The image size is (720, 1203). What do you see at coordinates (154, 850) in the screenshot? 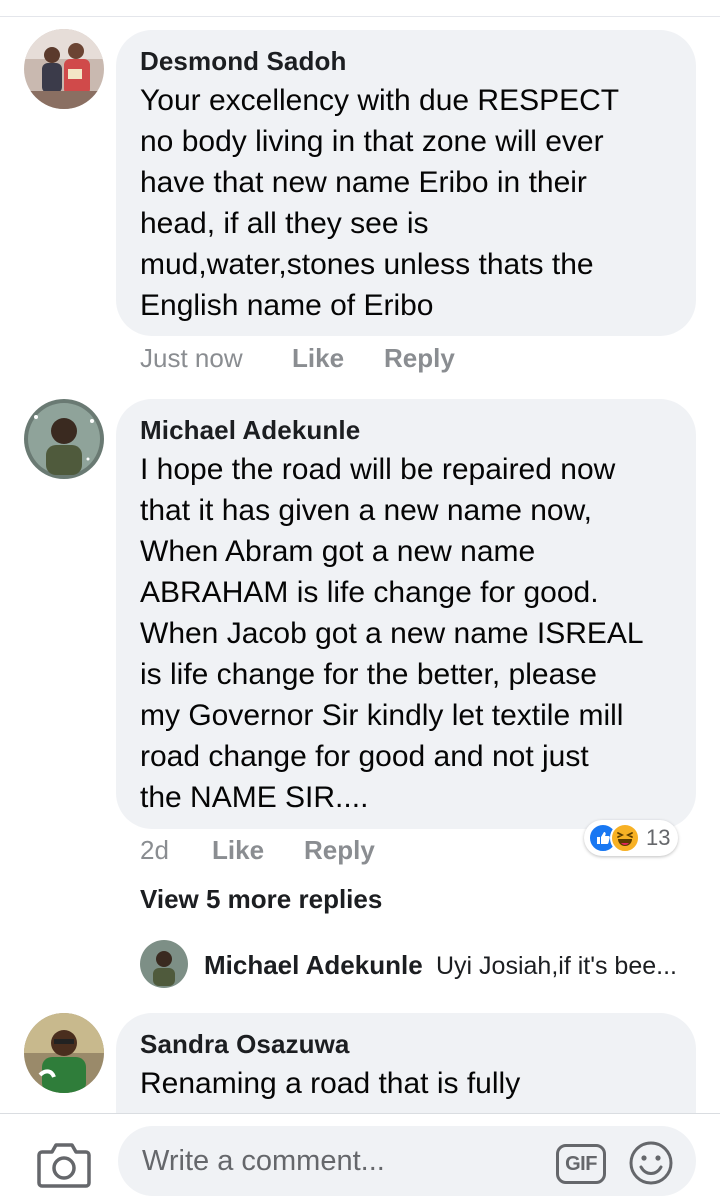
I see `comment-timestamp: 2d` at bounding box center [154, 850].